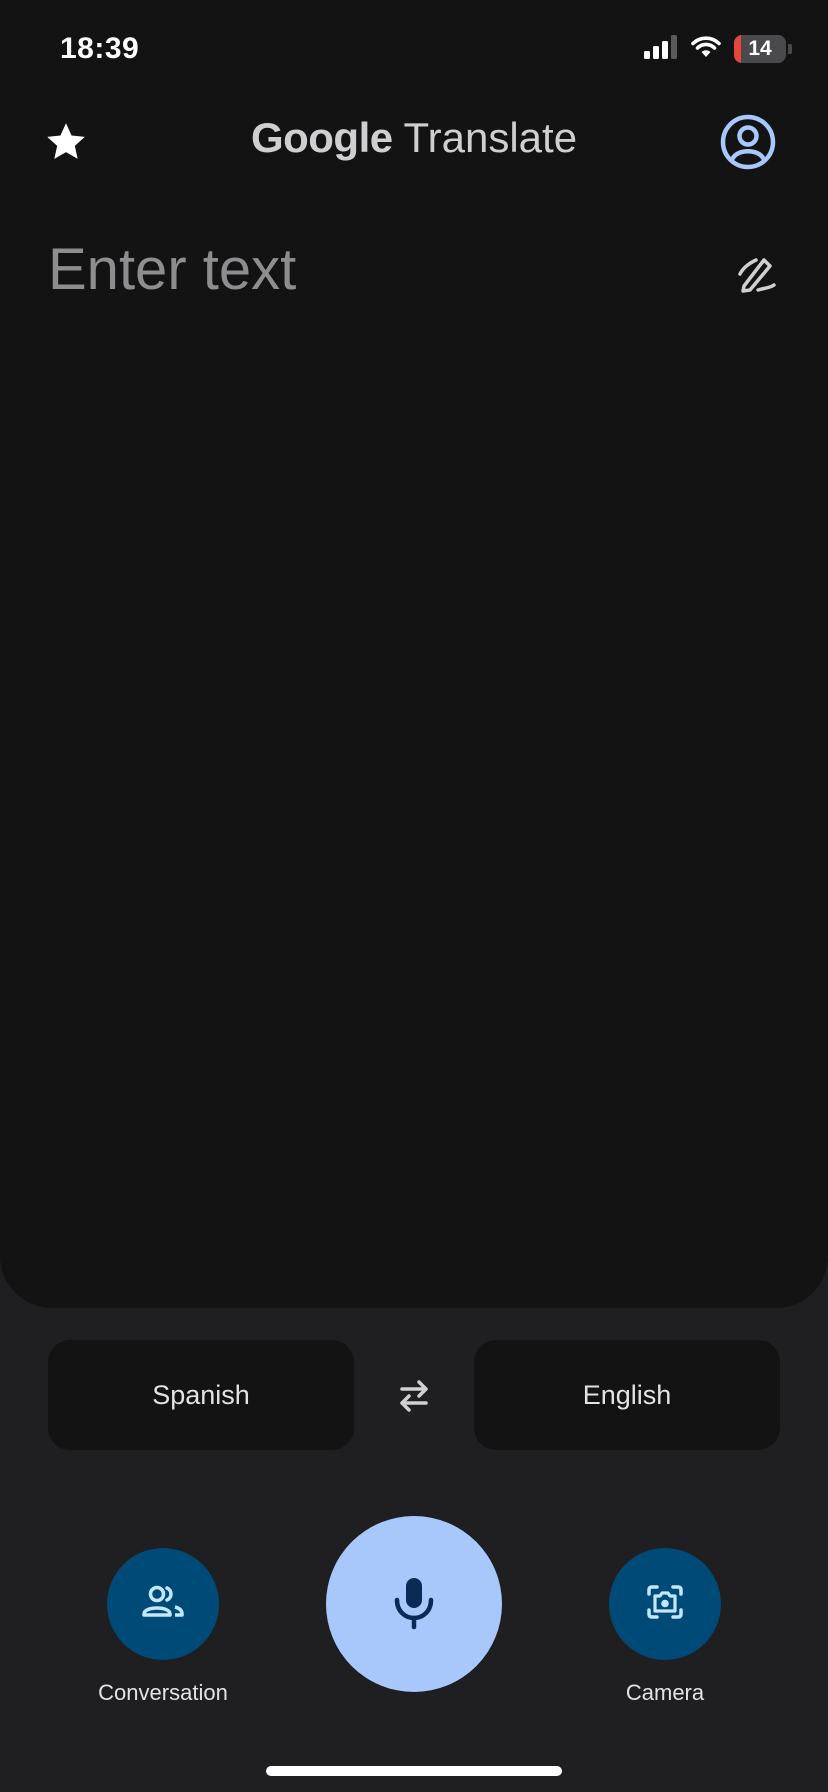 This screenshot has height=1792, width=828. I want to click on cellular-signal-icon, so click(661, 49).